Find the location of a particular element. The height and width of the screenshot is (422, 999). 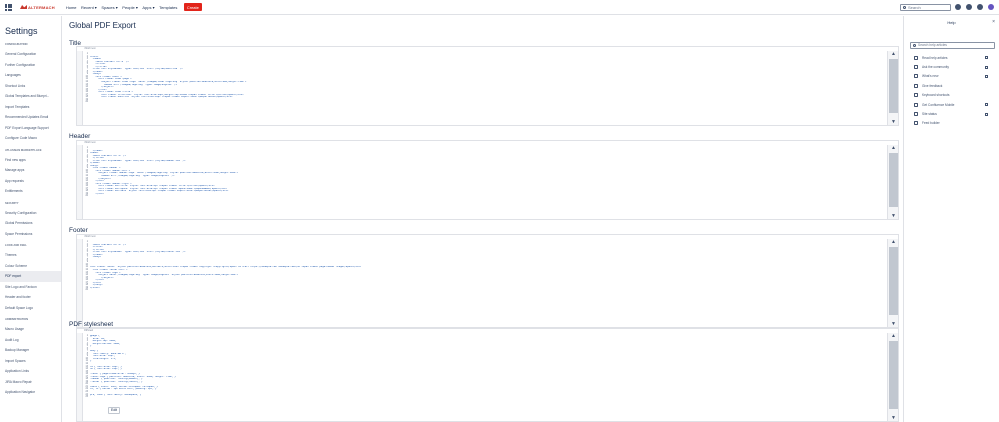

sidebar-item: Further Configuration is located at coordinates (33, 65).